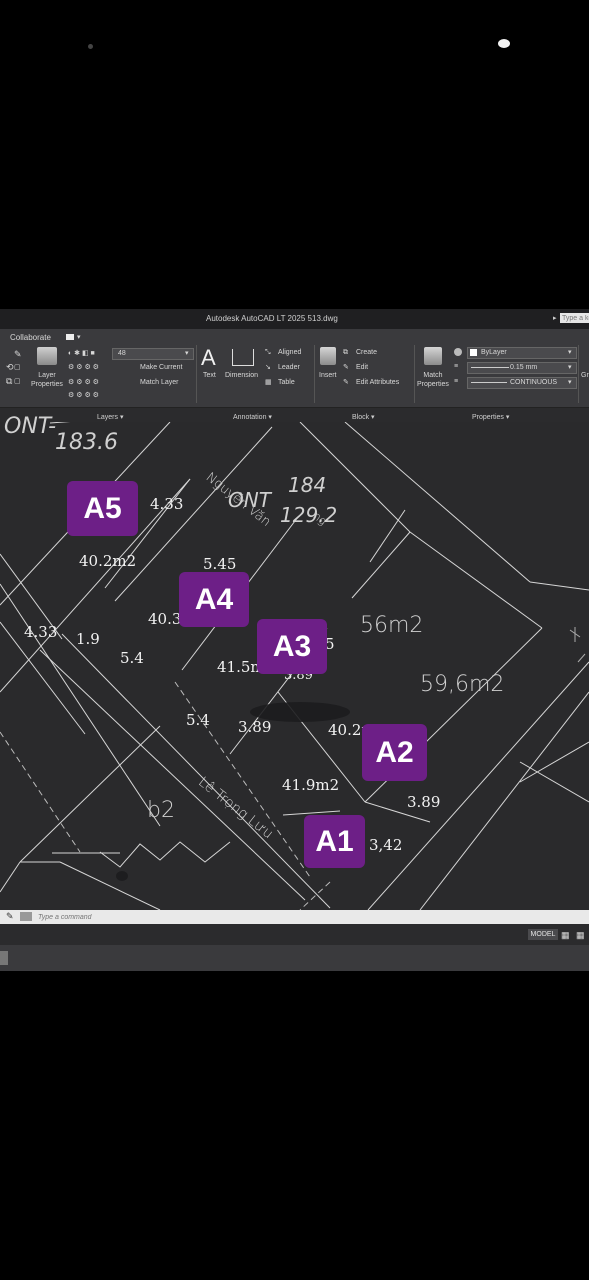  What do you see at coordinates (88, 639) in the screenshot?
I see `dimension-label: 1.9` at bounding box center [88, 639].